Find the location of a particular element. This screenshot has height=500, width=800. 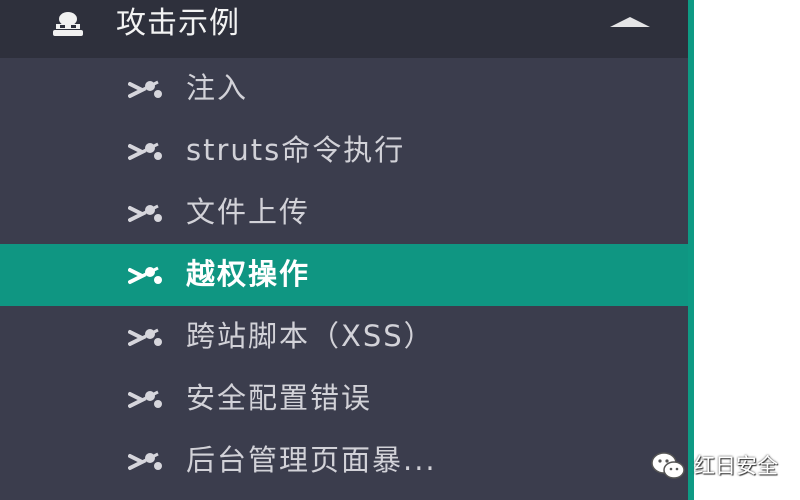

submenu-item-label: 跨站脚本（XSS） is located at coordinates (310, 336).